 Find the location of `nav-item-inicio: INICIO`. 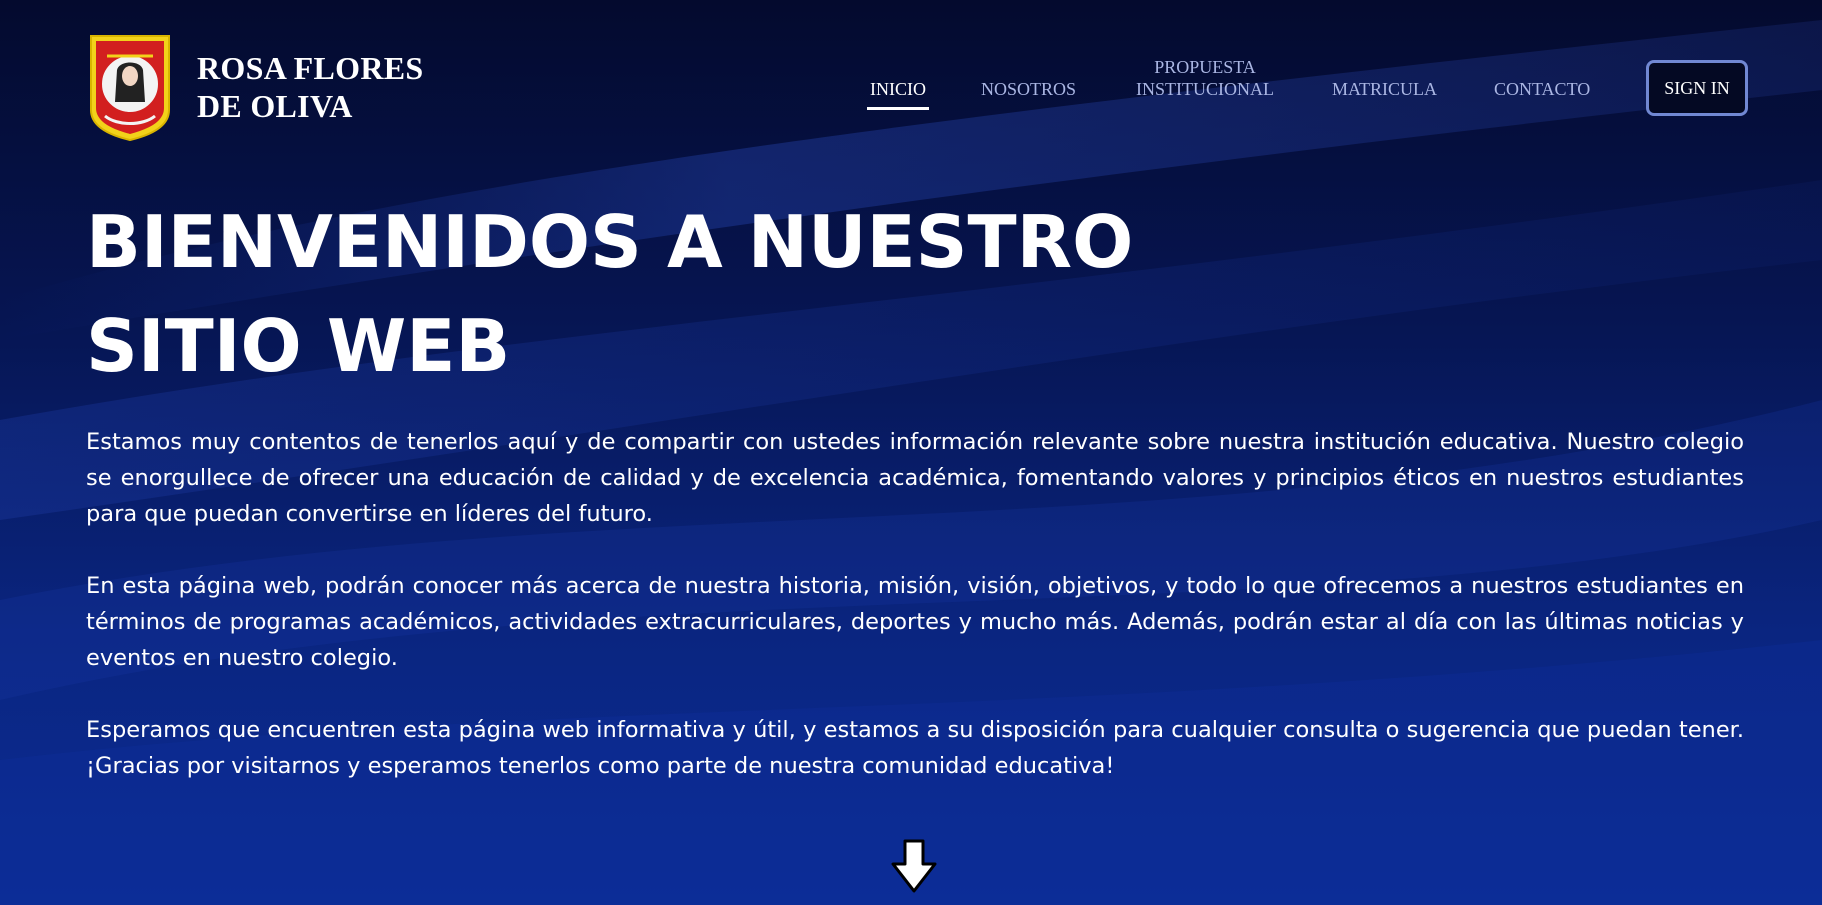

nav-item-inicio: INICIO is located at coordinates (898, 94).